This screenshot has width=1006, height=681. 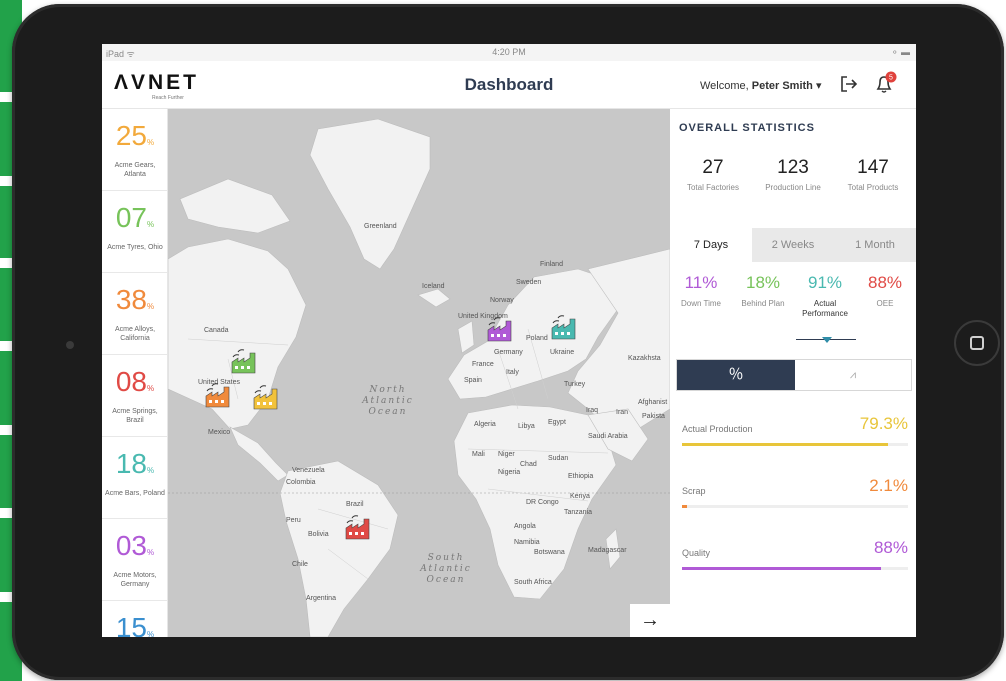 I want to click on stat-total-factories: 27 Total Factories, so click(x=713, y=175).